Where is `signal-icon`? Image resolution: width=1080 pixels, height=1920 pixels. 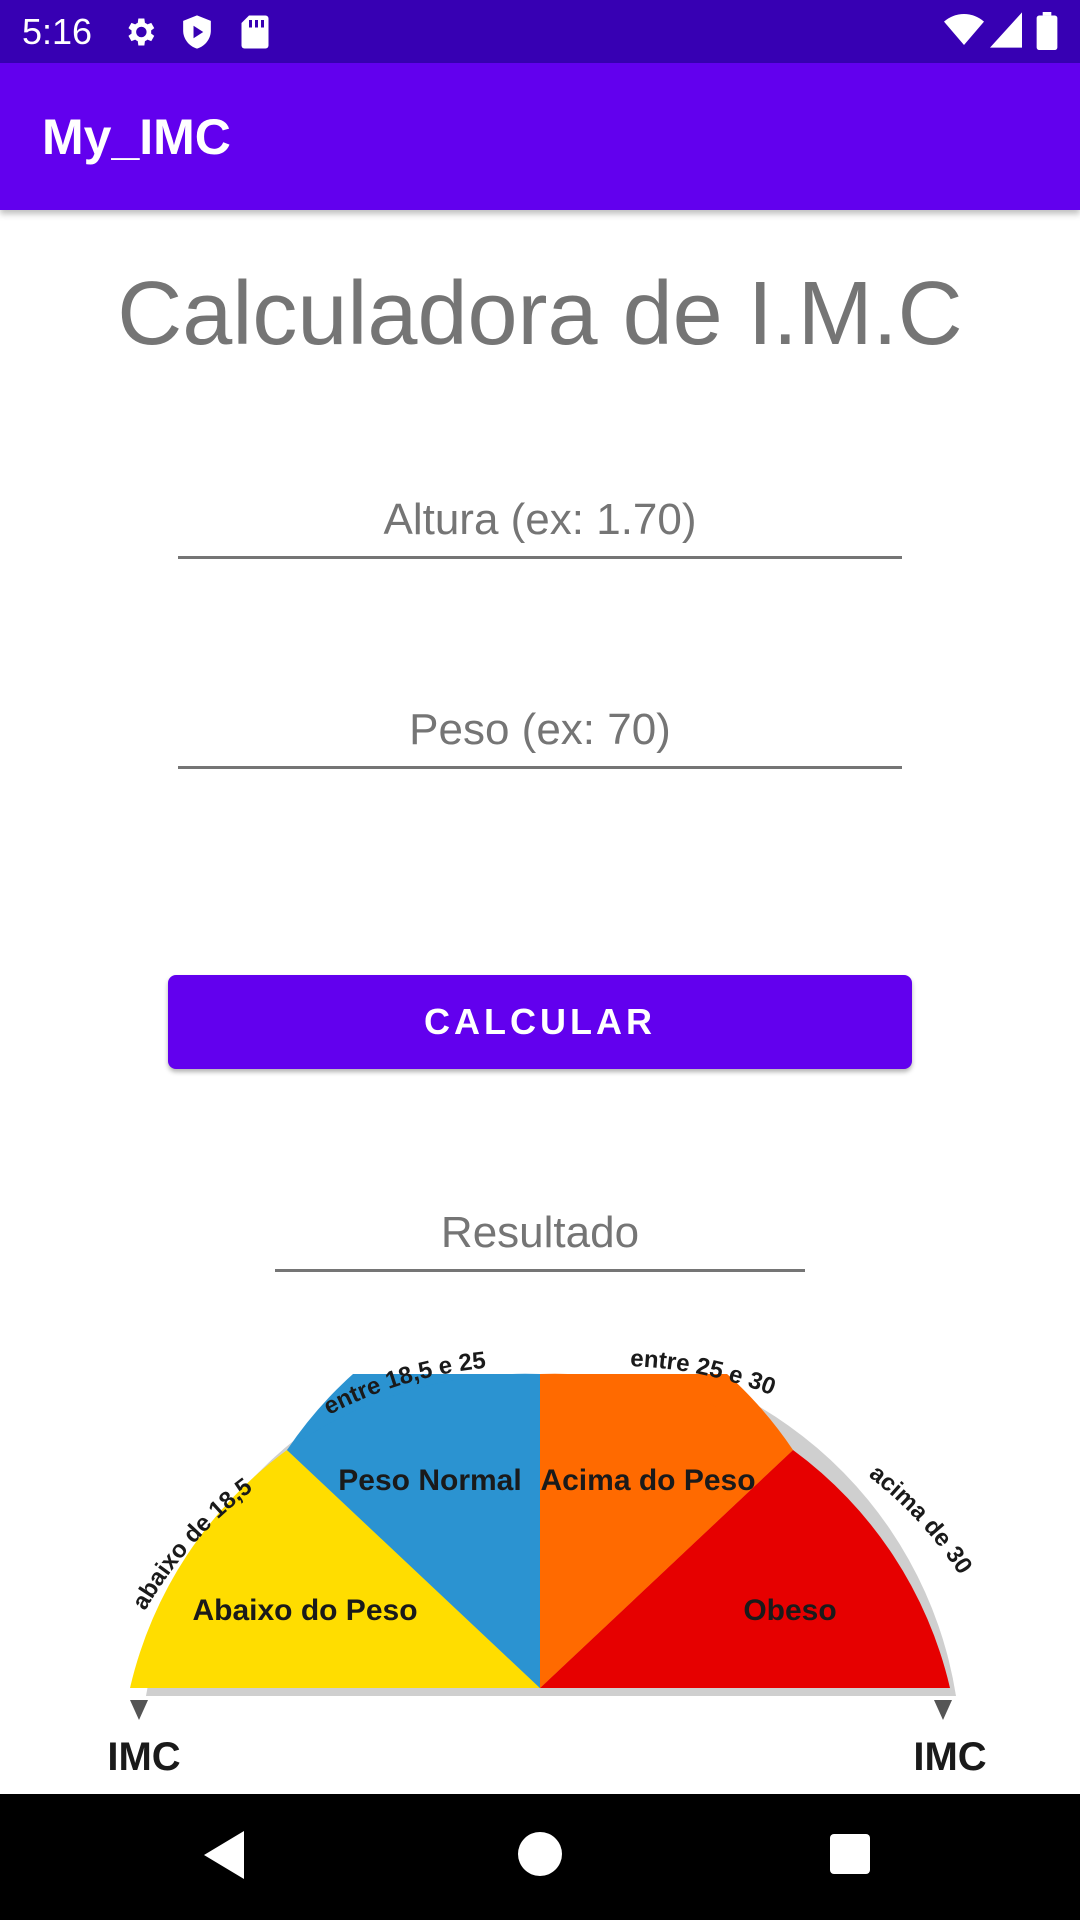
signal-icon is located at coordinates (1006, 30).